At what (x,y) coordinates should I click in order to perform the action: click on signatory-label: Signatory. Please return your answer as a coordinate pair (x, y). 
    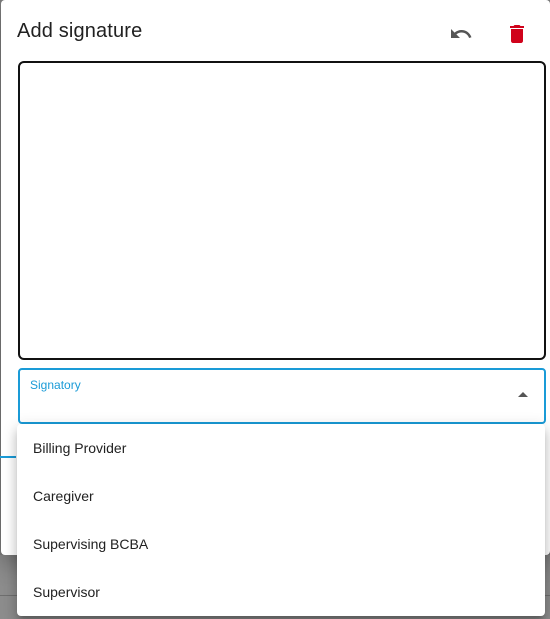
    Looking at the image, I should click on (55, 385).